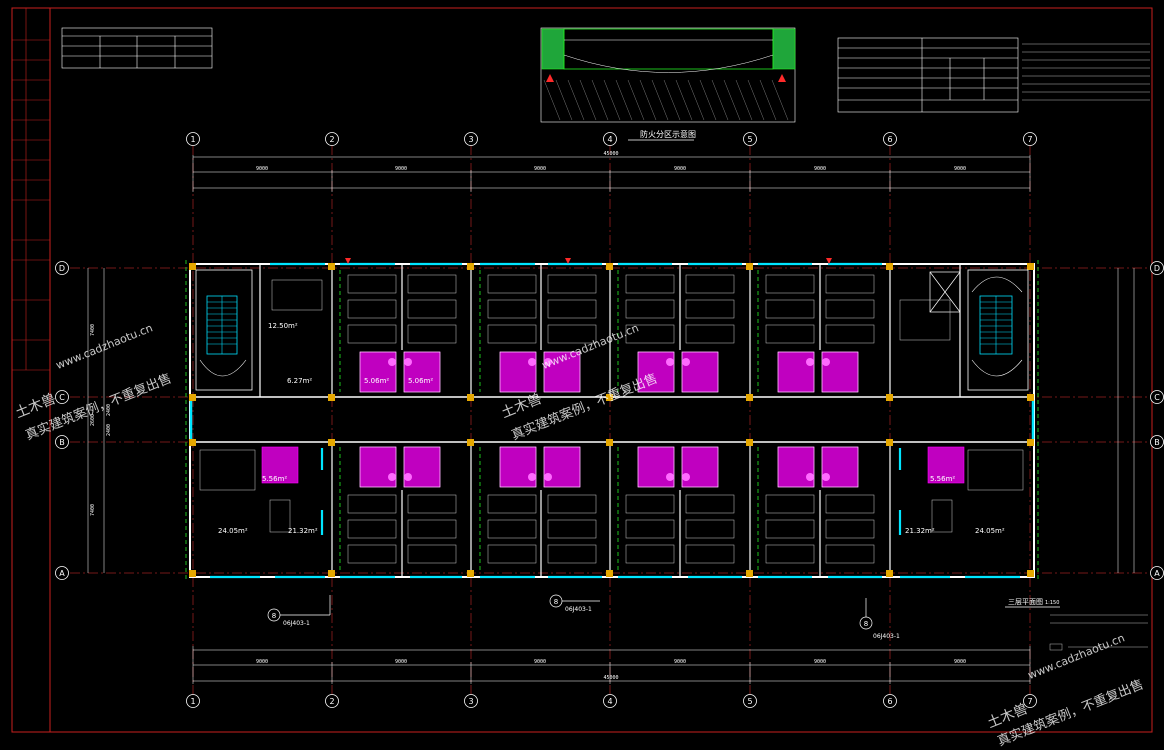  Describe the element at coordinates (109, 430) in the screenshot. I see `side-dimension-4: 2400` at that location.